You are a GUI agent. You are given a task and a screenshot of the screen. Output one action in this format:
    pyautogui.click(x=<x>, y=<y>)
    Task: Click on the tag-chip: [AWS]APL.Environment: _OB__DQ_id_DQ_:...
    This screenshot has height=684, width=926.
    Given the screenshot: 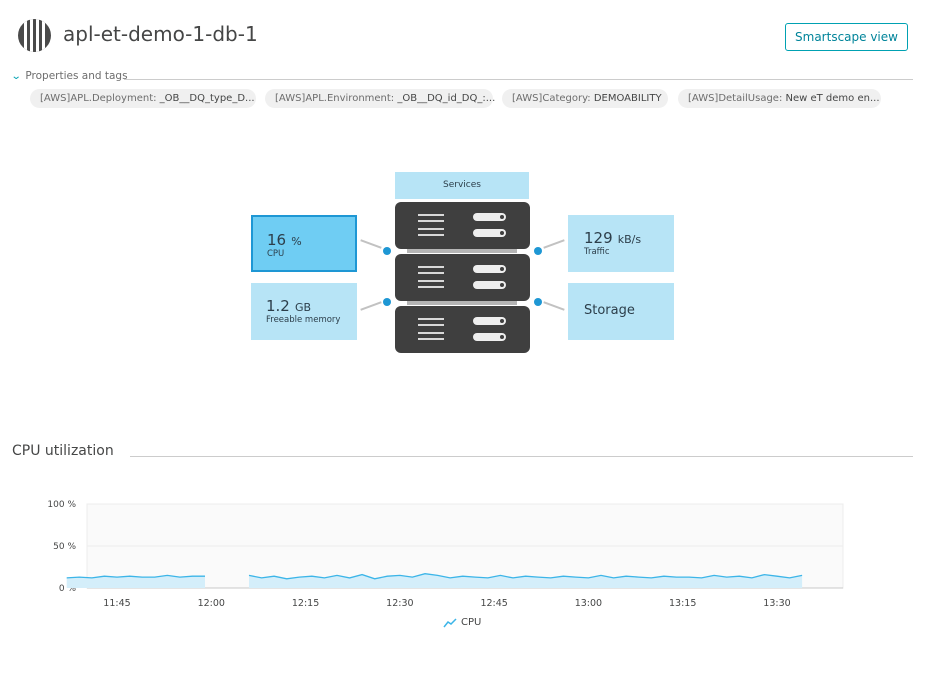 What is the action you would take?
    pyautogui.click(x=380, y=98)
    